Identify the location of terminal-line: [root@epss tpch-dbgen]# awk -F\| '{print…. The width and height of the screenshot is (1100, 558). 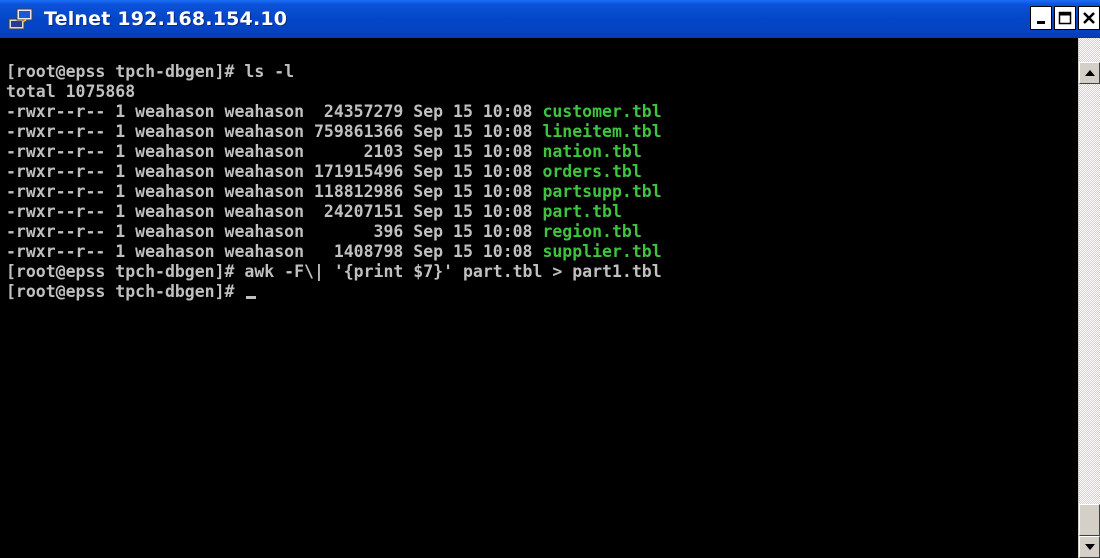
(334, 271).